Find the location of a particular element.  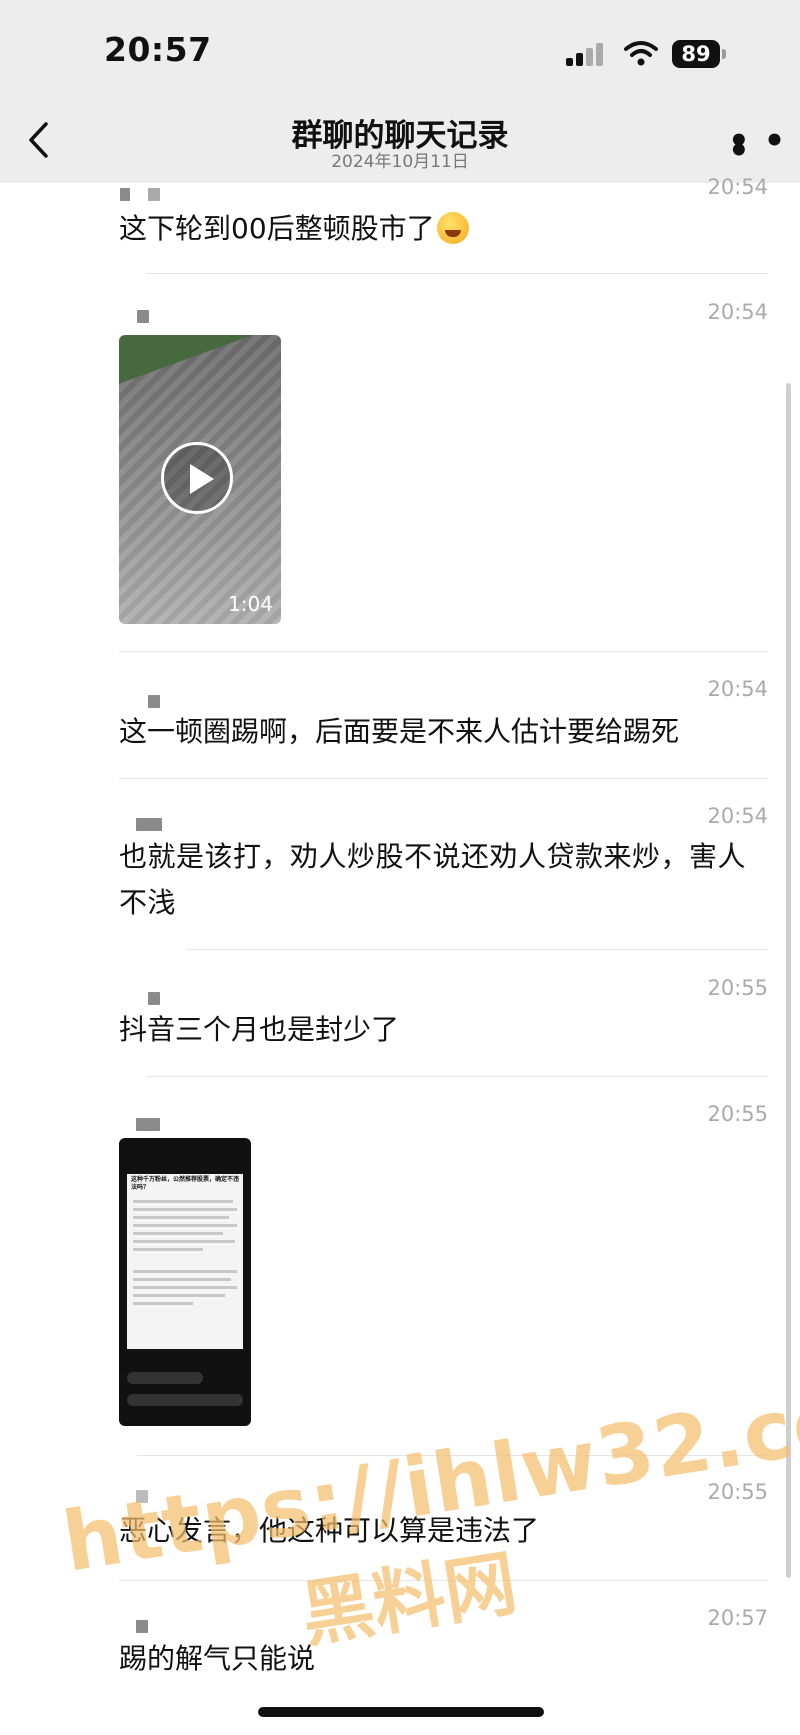

message-text: 这下轮到00后整顿股市了 is located at coordinates (444, 229).